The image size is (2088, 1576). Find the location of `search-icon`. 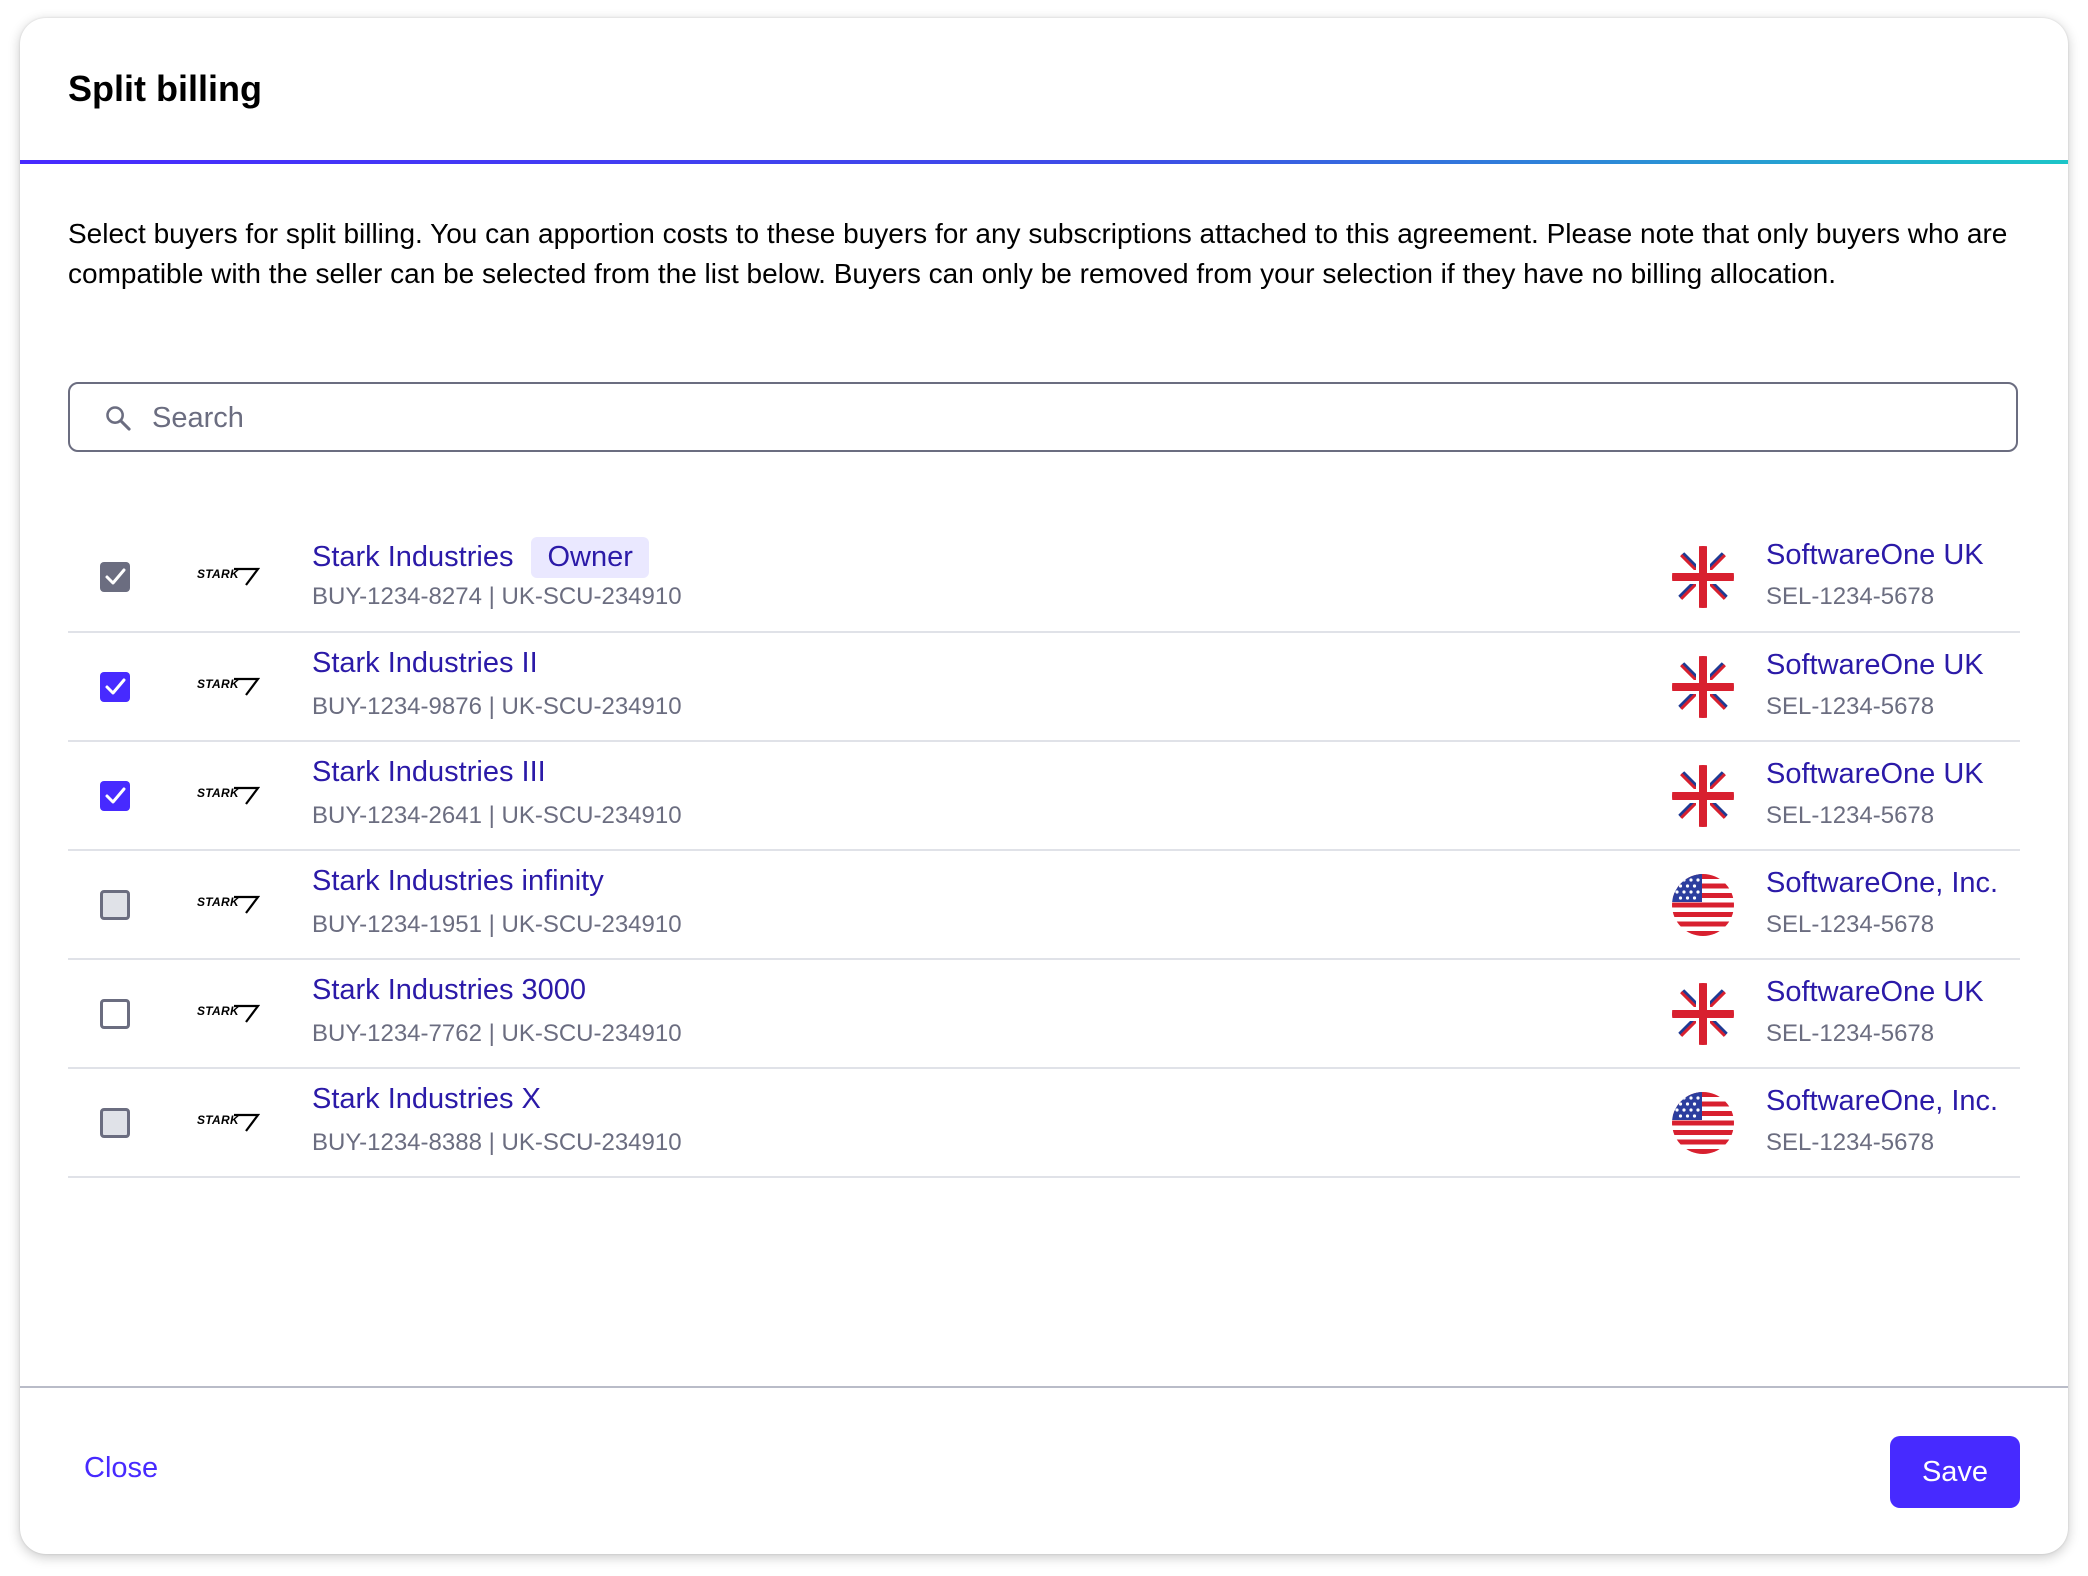

search-icon is located at coordinates (118, 418).